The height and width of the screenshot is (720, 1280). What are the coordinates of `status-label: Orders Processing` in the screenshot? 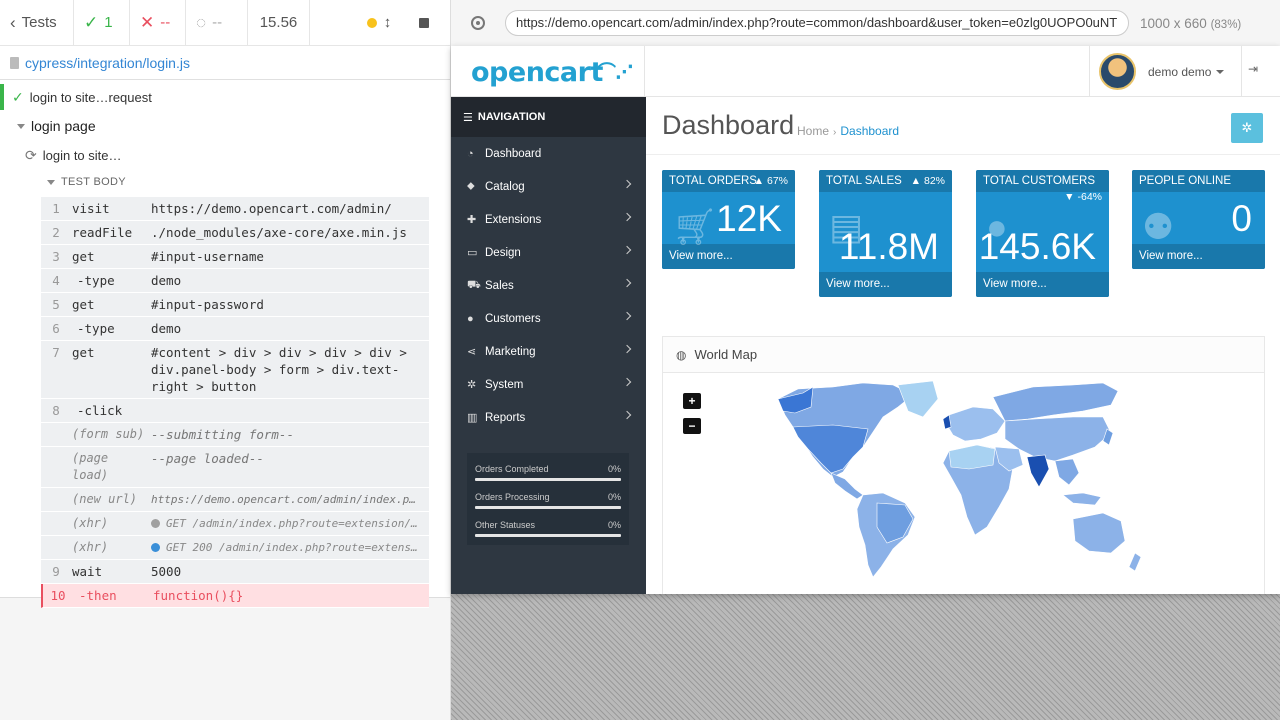 It's located at (512, 497).